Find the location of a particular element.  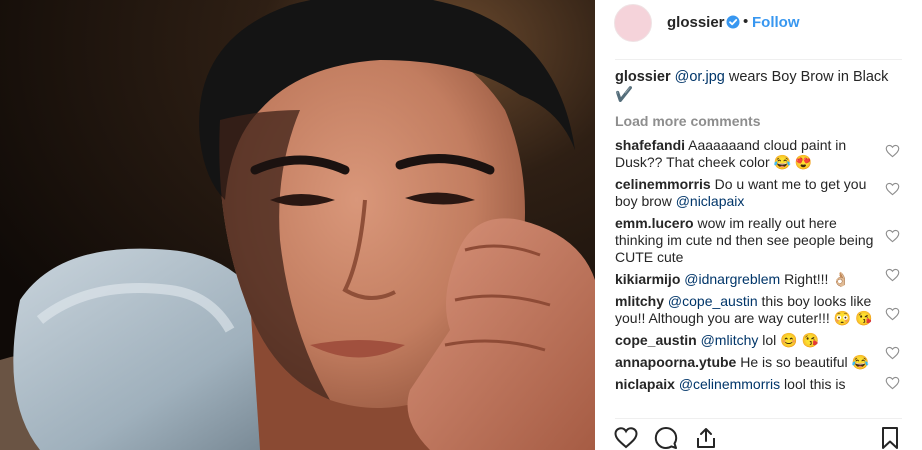

actions-divider is located at coordinates (758, 418).